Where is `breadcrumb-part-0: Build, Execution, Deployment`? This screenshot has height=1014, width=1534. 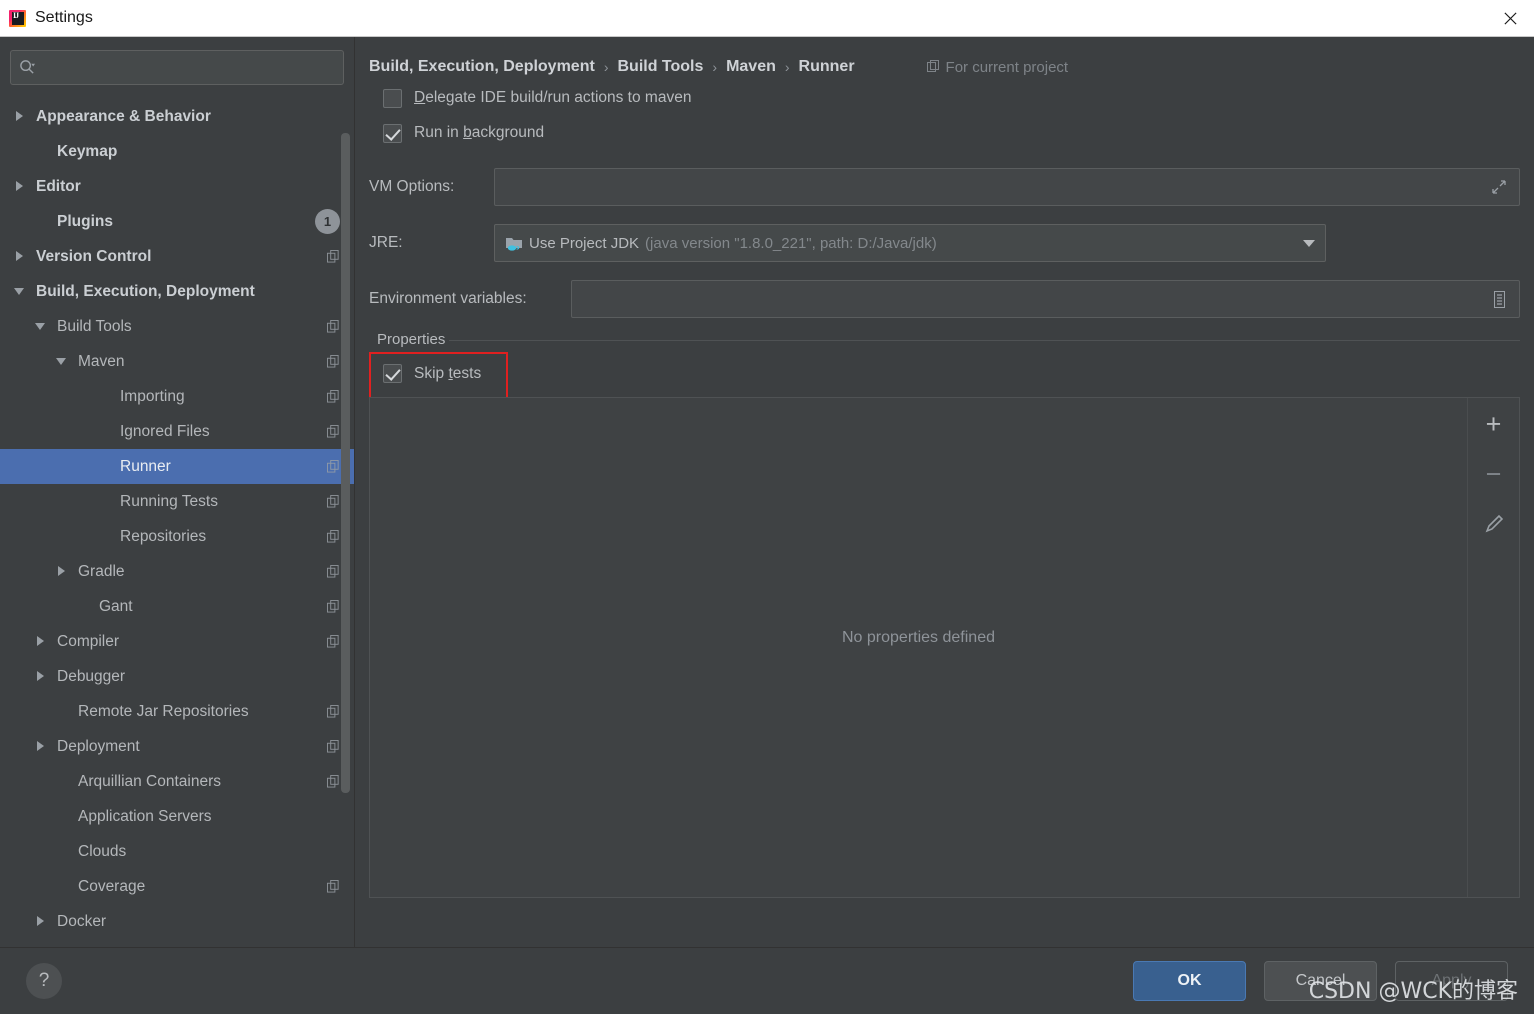
breadcrumb-part-0: Build, Execution, Deployment is located at coordinates (482, 67).